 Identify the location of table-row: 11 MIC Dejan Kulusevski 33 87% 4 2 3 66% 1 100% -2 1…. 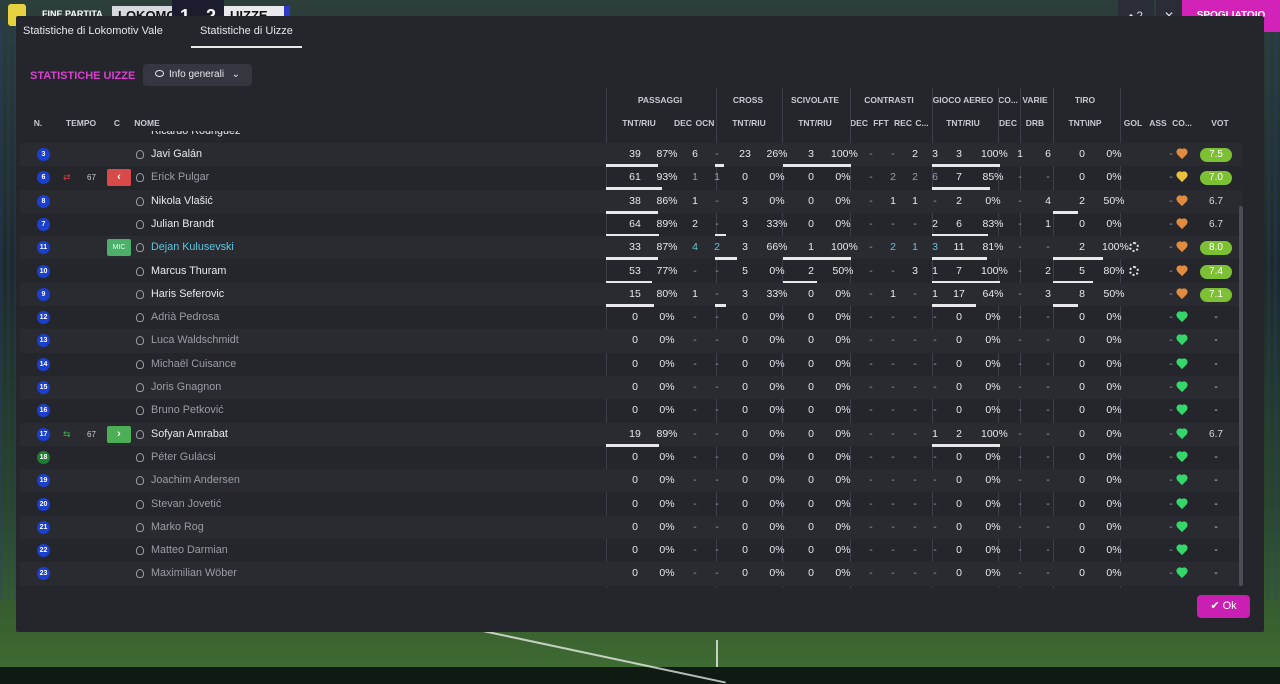
(631, 248).